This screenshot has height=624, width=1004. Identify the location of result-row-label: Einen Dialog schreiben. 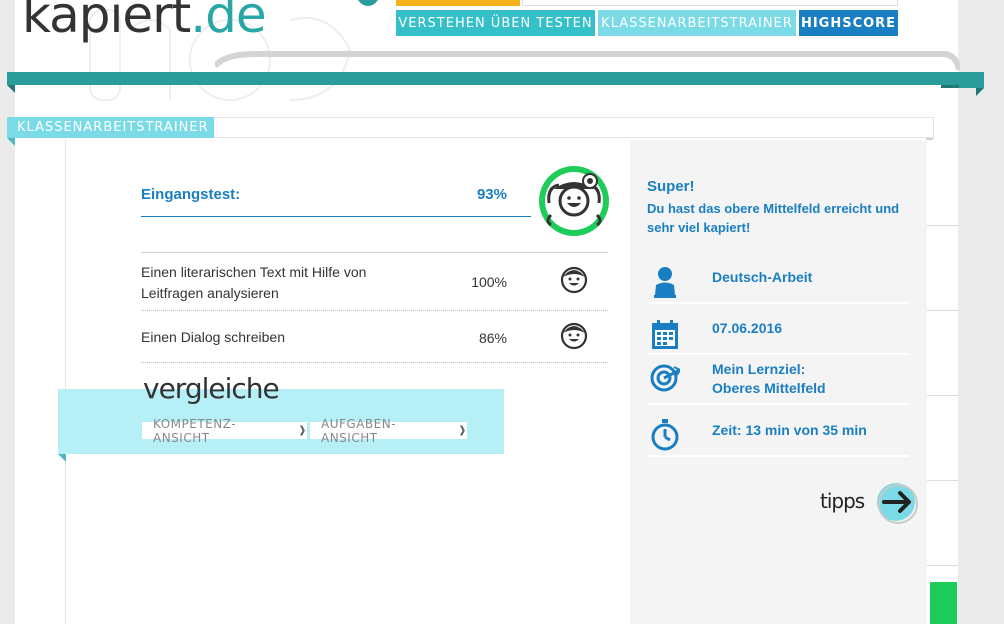
(213, 337).